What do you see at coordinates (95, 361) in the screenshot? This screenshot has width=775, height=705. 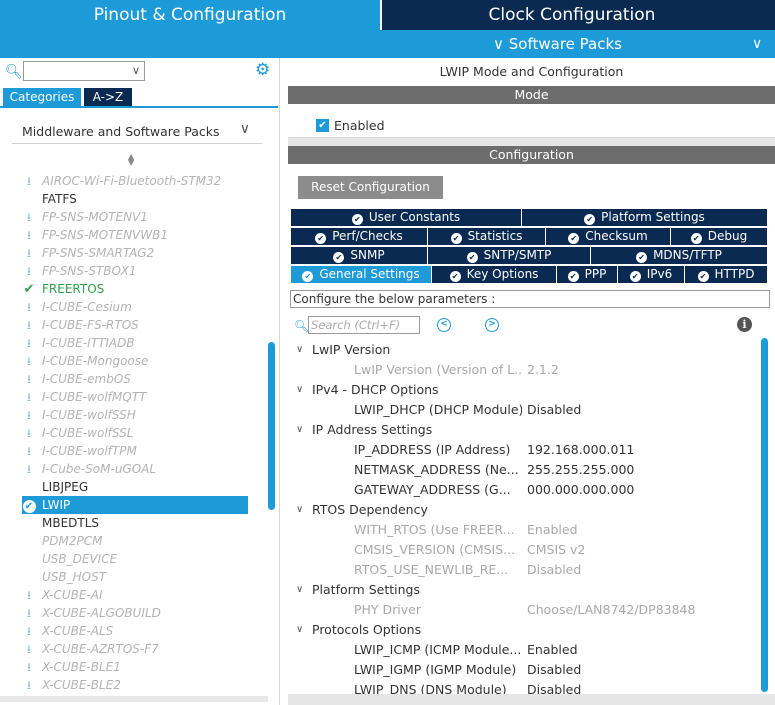 I see `pack-item-label: I-CUBE-Mongoose` at bounding box center [95, 361].